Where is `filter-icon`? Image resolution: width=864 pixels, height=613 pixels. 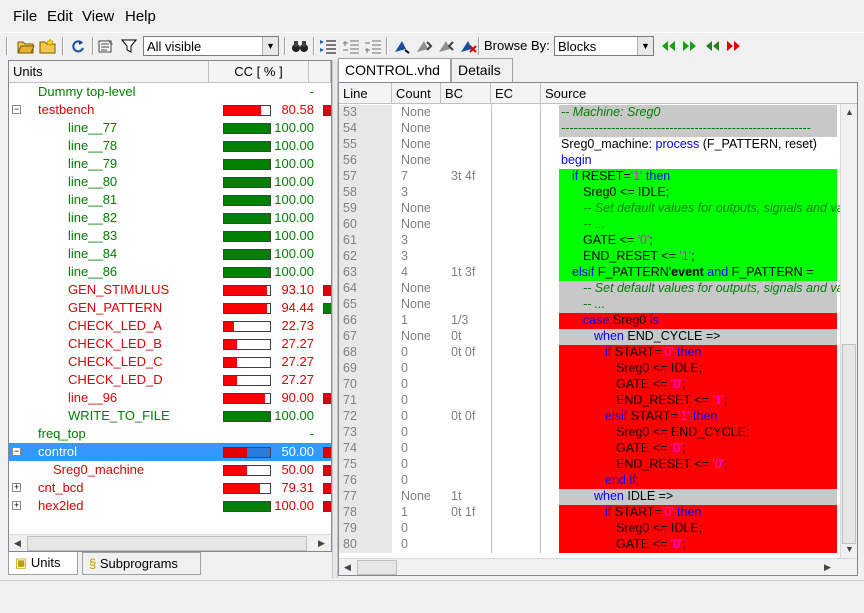 filter-icon is located at coordinates (129, 46).